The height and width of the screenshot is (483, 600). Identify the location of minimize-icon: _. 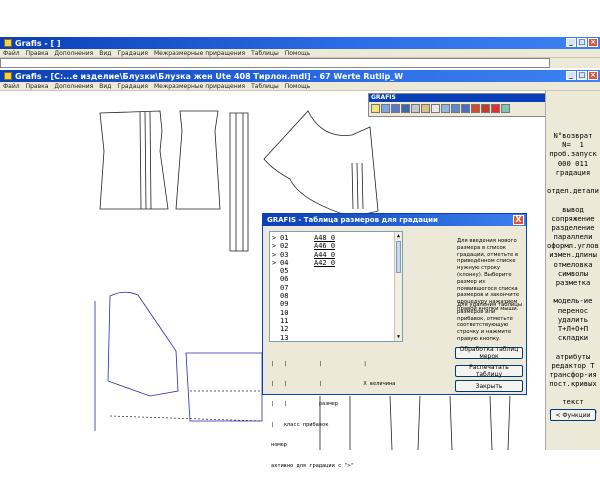
(571, 42).